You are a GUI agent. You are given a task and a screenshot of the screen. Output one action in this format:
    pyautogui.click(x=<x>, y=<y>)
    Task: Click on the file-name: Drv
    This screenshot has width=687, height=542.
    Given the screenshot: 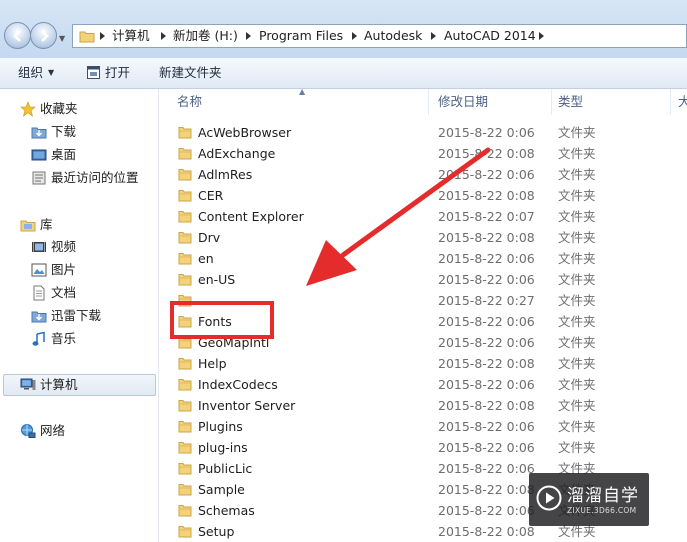 What is the action you would take?
    pyautogui.click(x=209, y=237)
    